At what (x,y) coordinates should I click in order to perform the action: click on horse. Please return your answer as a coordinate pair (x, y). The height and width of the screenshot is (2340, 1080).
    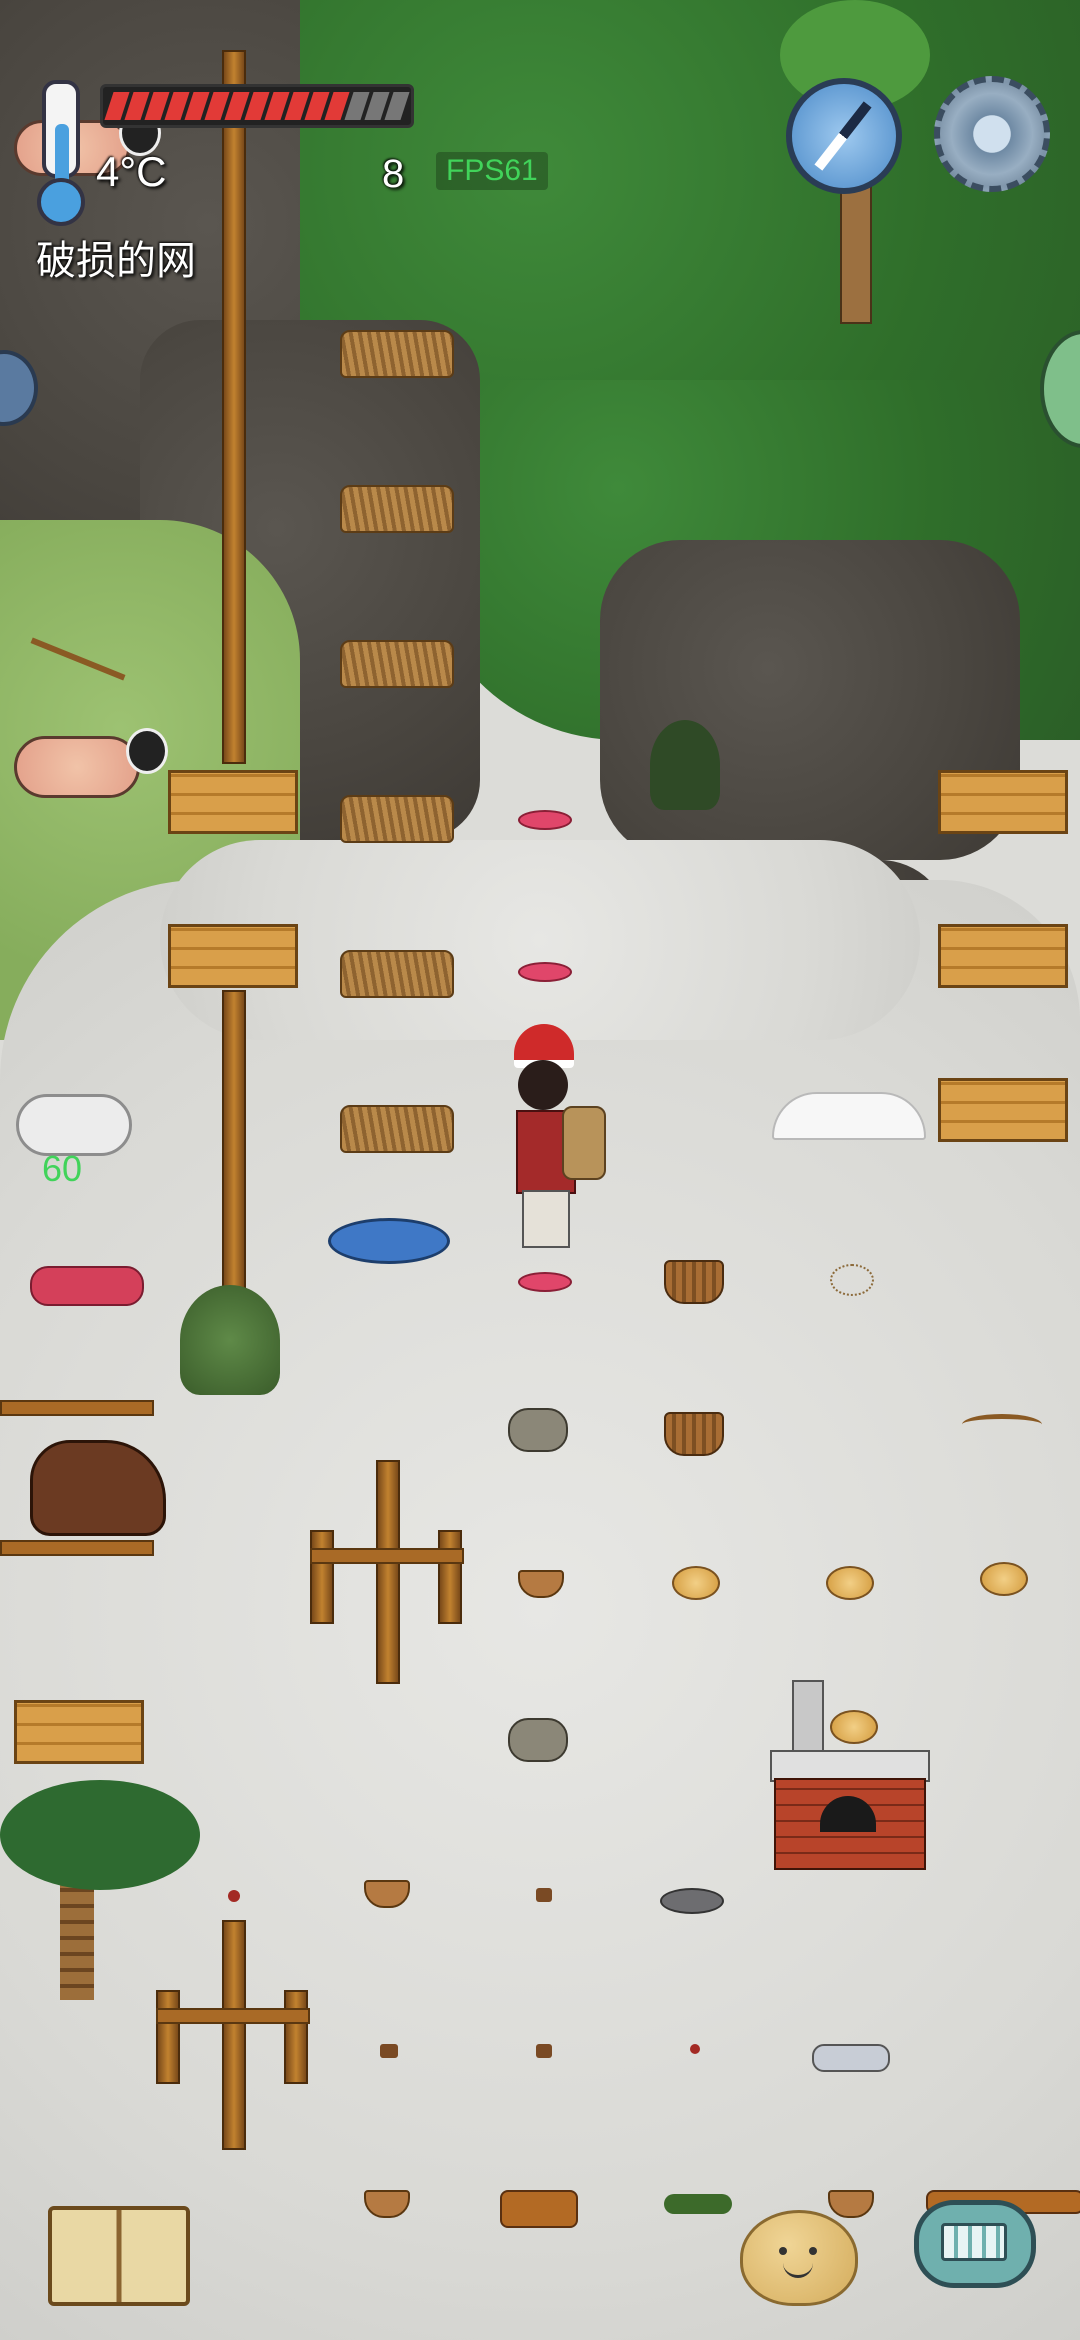
    Looking at the image, I should click on (98, 1488).